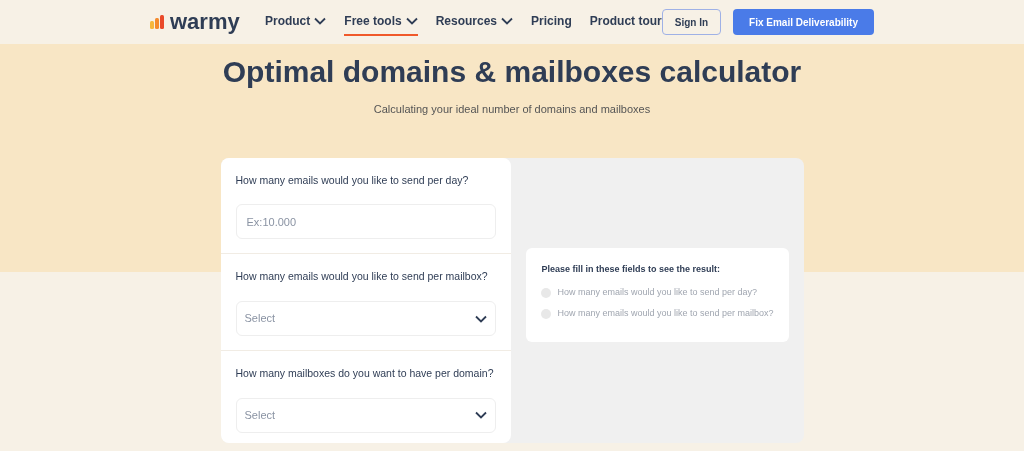 This screenshot has height=451, width=1024. Describe the element at coordinates (631, 269) in the screenshot. I see `result-heading: Please fill in these fields to see the result:` at that location.